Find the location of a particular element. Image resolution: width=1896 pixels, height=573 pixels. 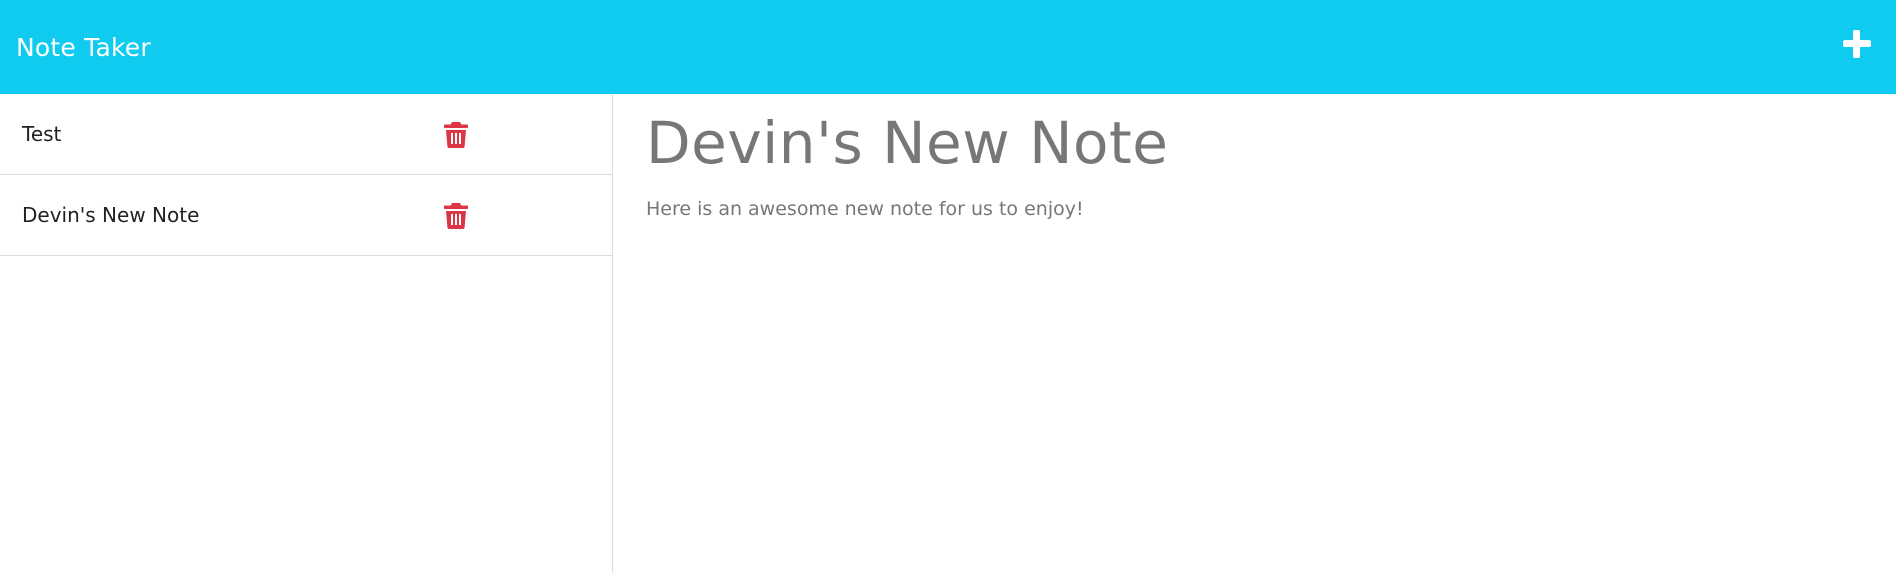

note-title-input: Devin's New Note is located at coordinates (1255, 143).